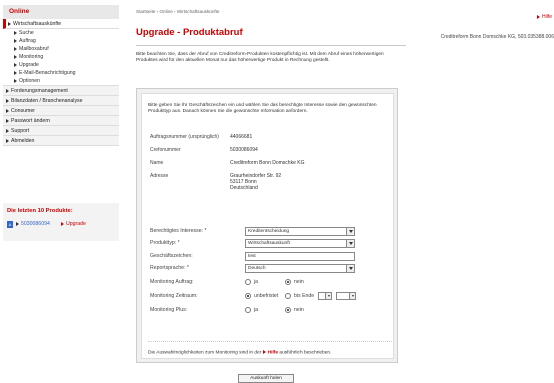 Image resolution: width=554 pixels, height=383 pixels. I want to click on language-row: Reportsprache: * Deutsch, so click(252, 268).